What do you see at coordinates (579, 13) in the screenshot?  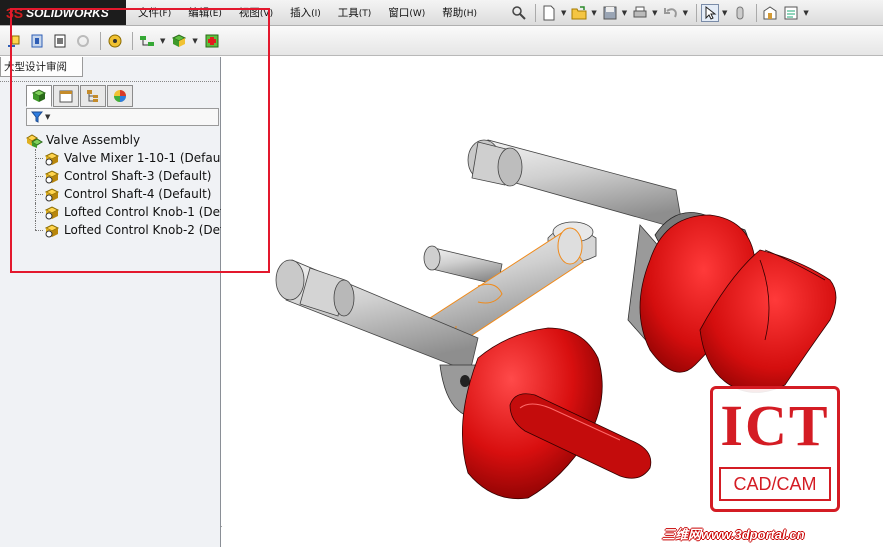 I see `open-folder-icon` at bounding box center [579, 13].